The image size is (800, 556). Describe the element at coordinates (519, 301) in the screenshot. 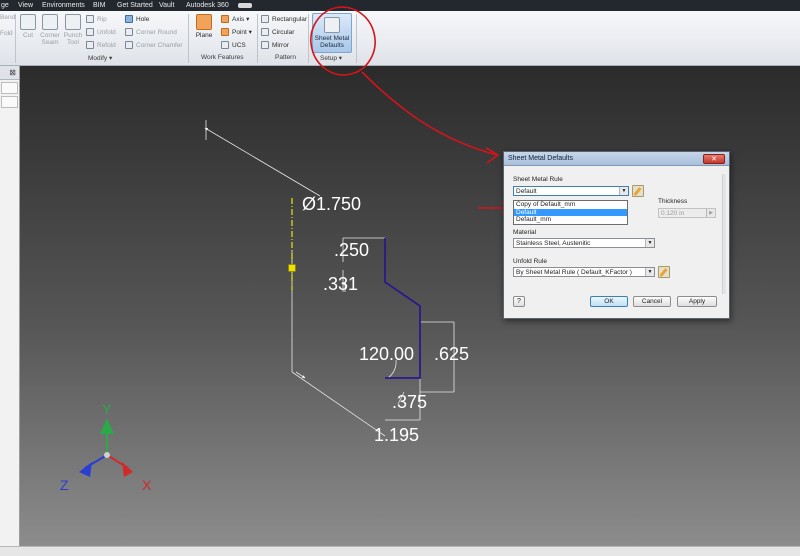

I see `help-button: ?` at that location.